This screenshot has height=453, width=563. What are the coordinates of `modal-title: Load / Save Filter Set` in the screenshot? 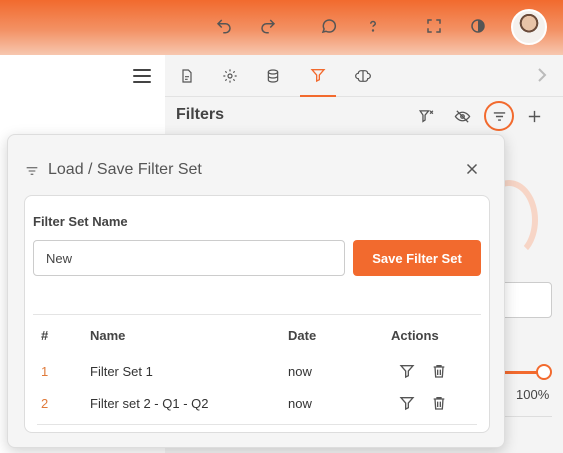 It's located at (125, 169).